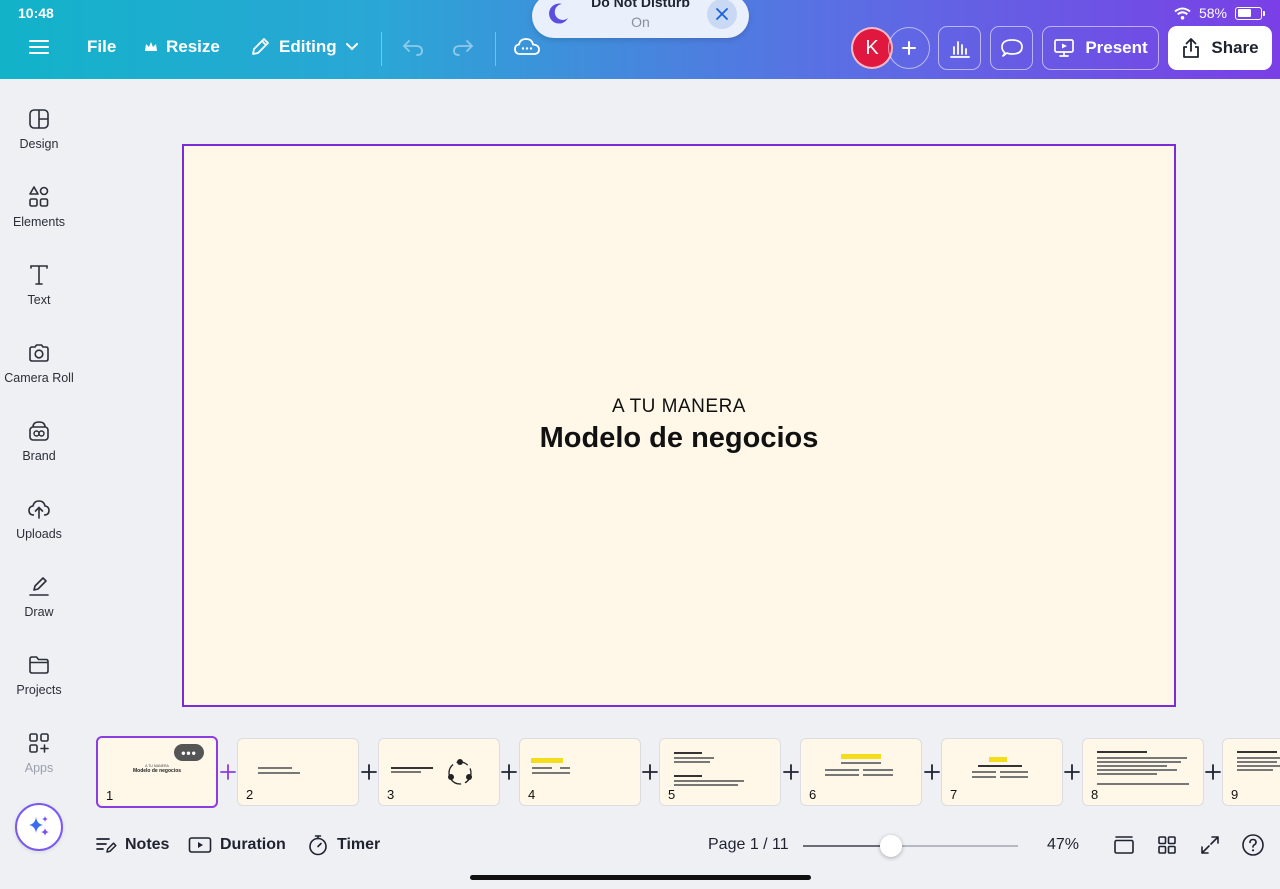 The width and height of the screenshot is (1280, 889). What do you see at coordinates (910, 846) in the screenshot?
I see `zoom-slider` at bounding box center [910, 846].